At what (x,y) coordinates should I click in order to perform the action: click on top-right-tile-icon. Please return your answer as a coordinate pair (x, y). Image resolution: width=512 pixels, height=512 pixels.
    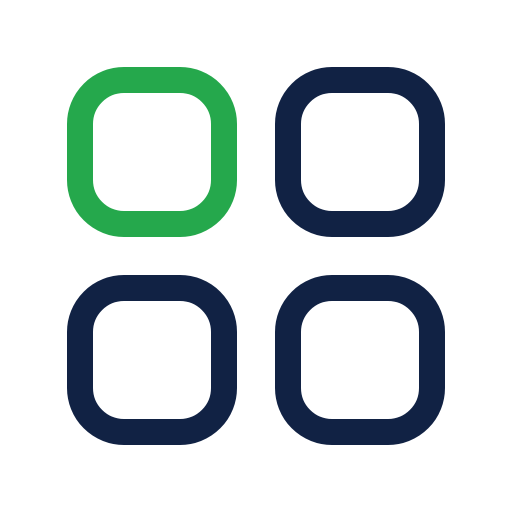
    Looking at the image, I should click on (360, 152).